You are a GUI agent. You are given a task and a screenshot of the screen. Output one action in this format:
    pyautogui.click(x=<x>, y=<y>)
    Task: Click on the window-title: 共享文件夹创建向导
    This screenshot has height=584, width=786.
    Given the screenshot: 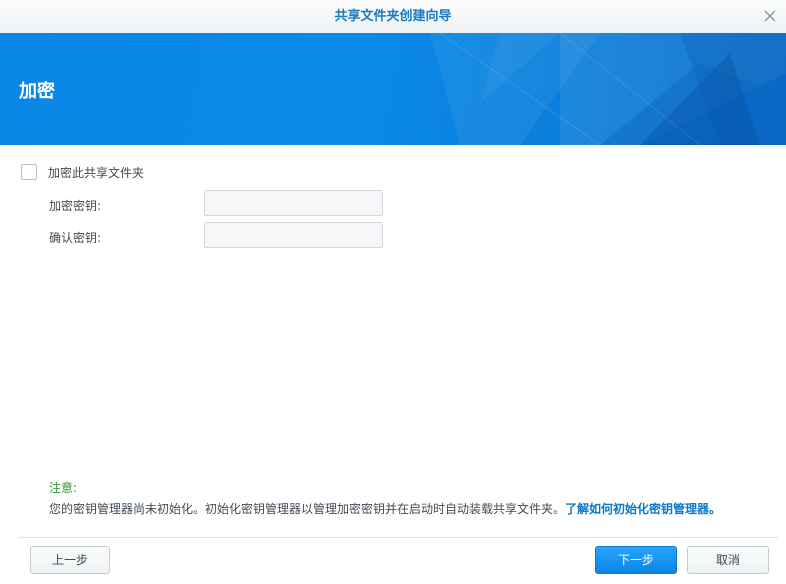 What is the action you would take?
    pyautogui.click(x=393, y=16)
    